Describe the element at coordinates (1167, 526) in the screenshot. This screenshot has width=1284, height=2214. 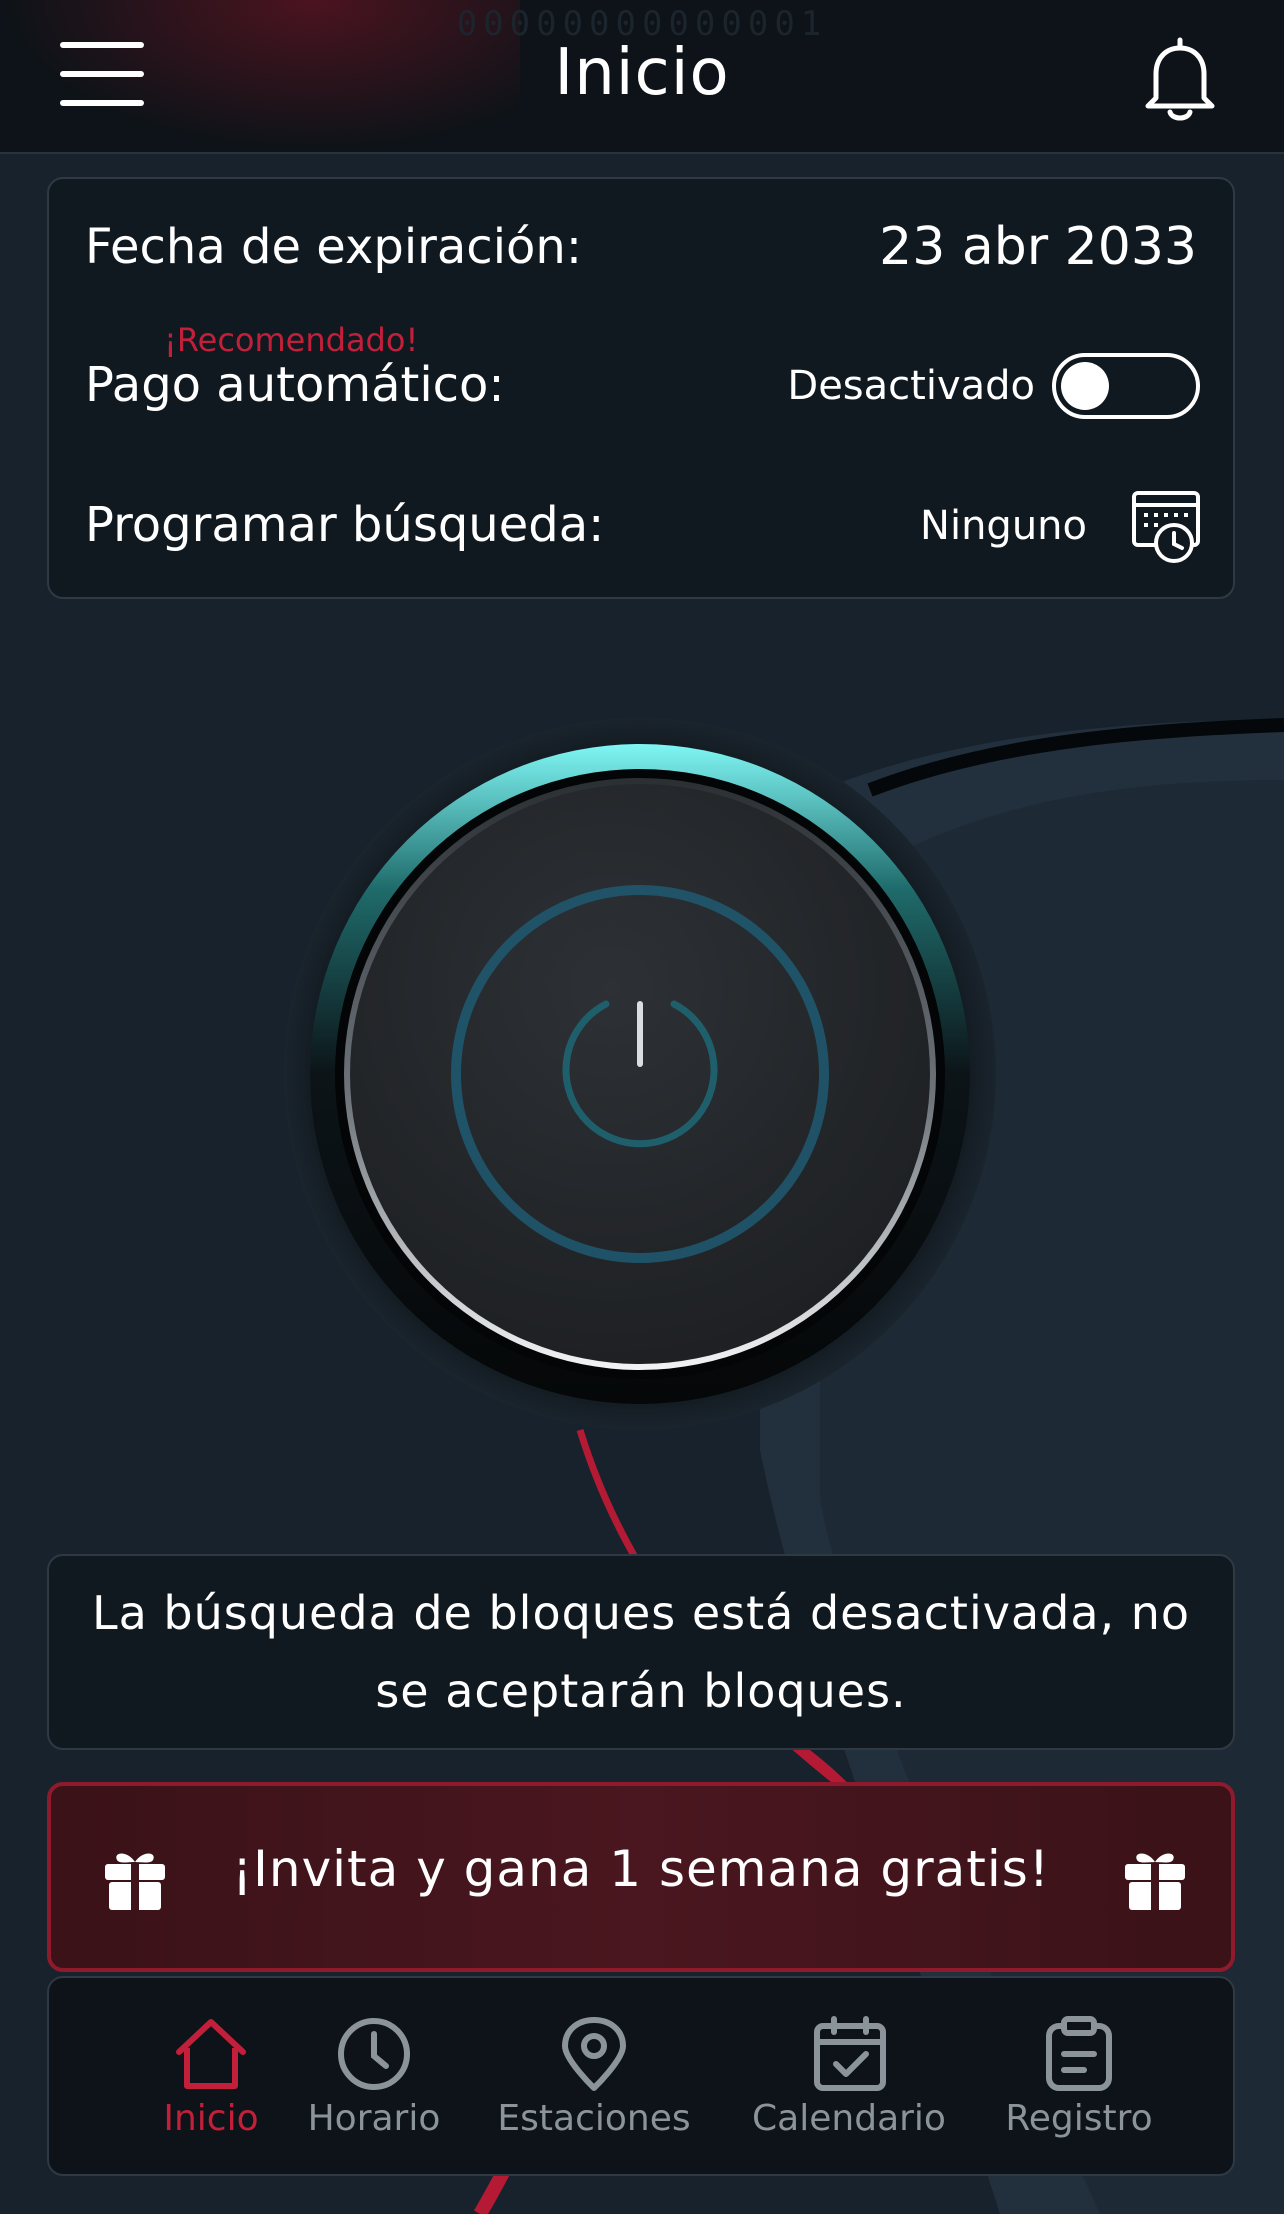
I see `calendar-clock-icon` at that location.